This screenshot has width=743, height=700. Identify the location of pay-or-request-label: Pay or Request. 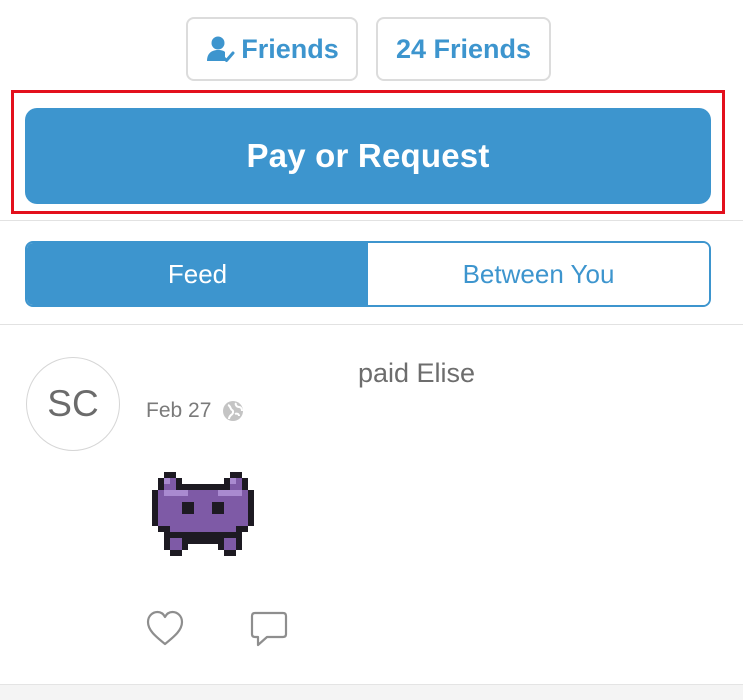
(368, 155).